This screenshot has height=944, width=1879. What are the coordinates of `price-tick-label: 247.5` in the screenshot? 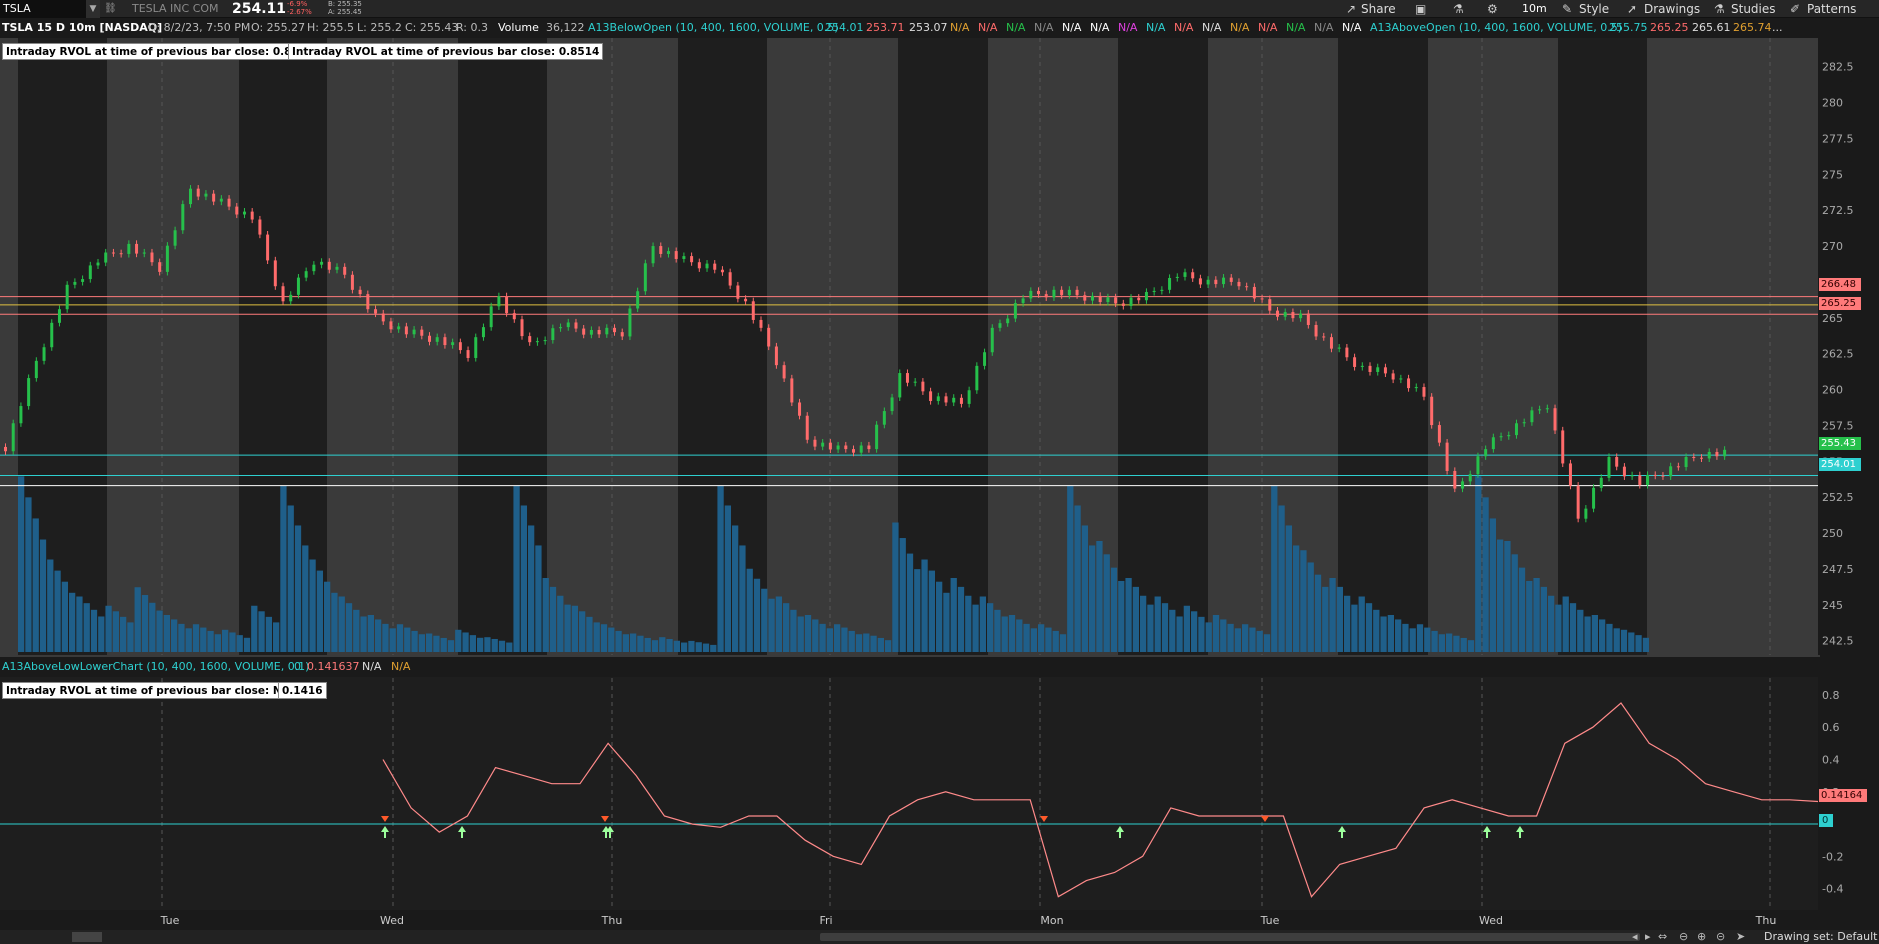 It's located at (1838, 569).